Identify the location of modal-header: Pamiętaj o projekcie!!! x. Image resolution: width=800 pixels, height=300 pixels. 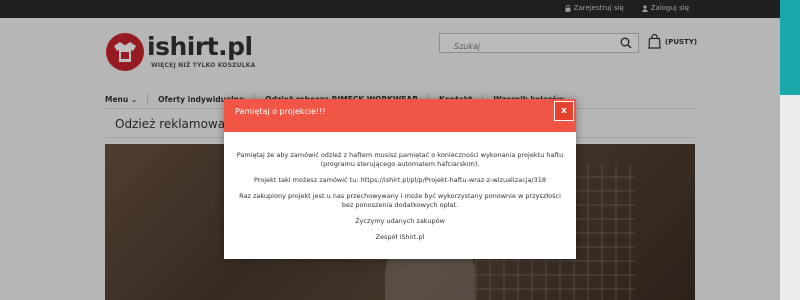
(400, 115).